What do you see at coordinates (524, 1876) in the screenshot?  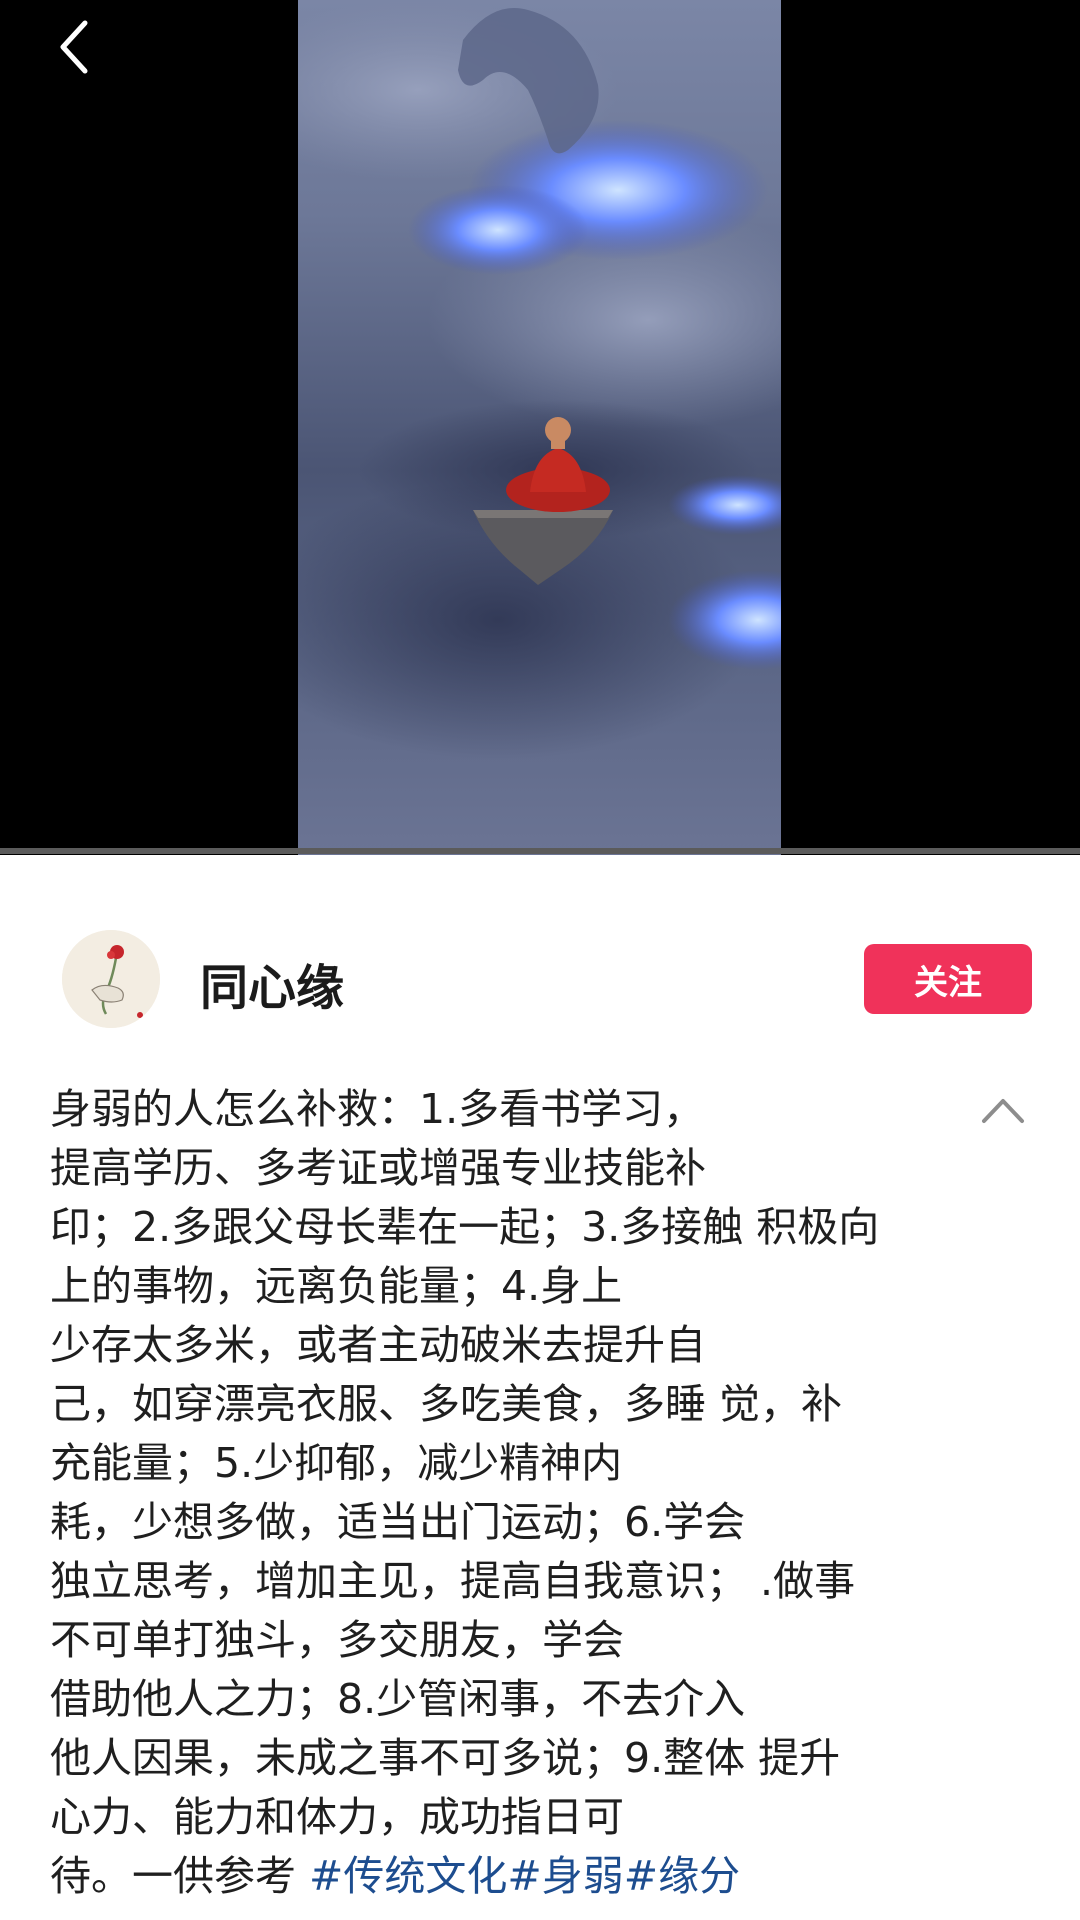 I see `hashtag-links: #传统文化#身弱#缘分` at bounding box center [524, 1876].